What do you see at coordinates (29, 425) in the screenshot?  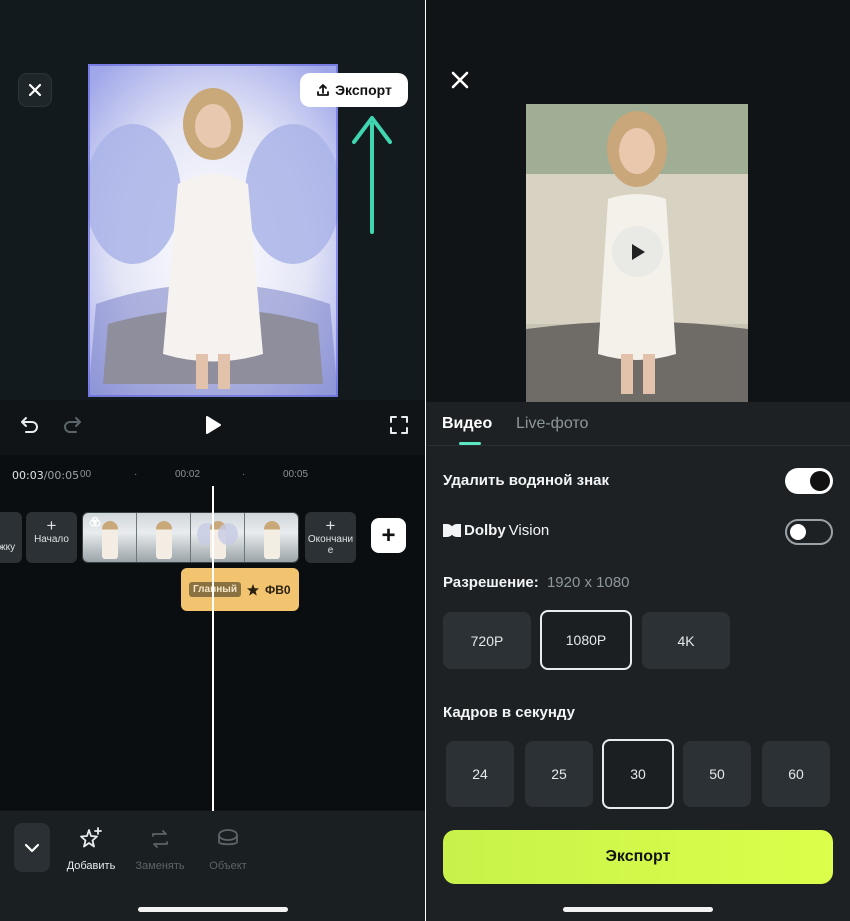 I see `undo-icon` at bounding box center [29, 425].